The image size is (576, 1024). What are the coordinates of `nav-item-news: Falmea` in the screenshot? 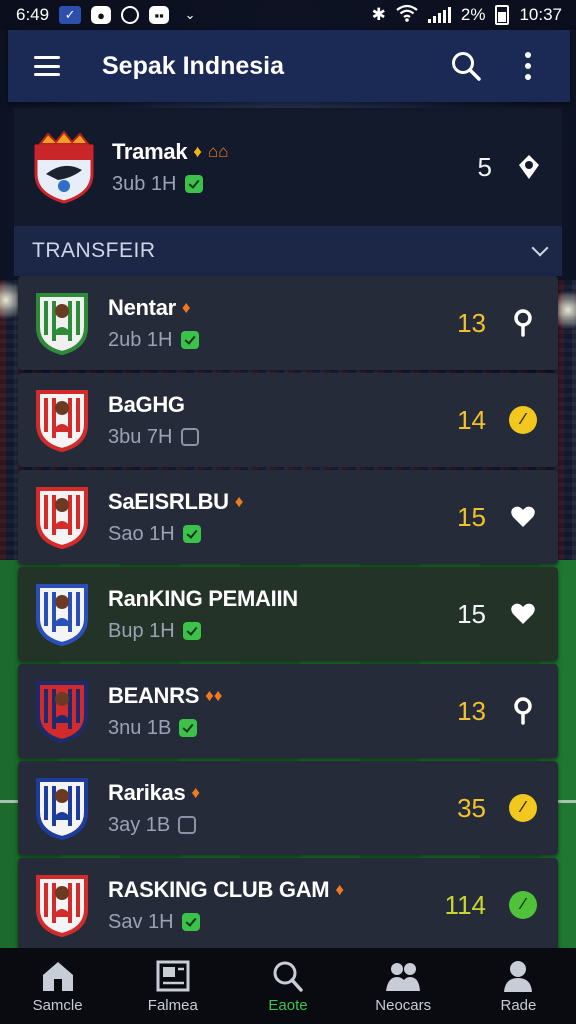 It's located at (172, 986).